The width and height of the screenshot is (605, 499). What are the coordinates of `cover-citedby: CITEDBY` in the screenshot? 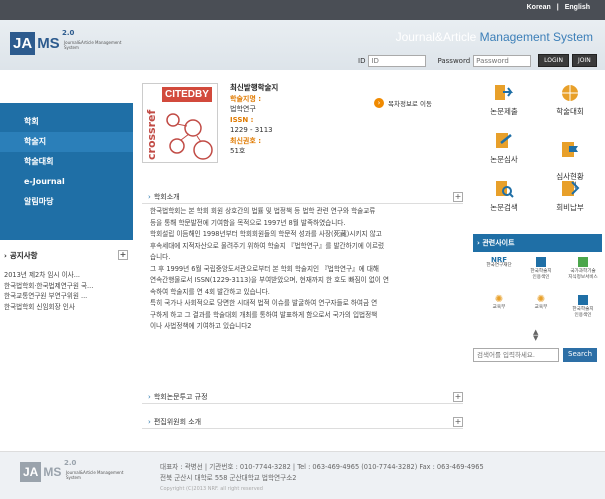 It's located at (187, 94).